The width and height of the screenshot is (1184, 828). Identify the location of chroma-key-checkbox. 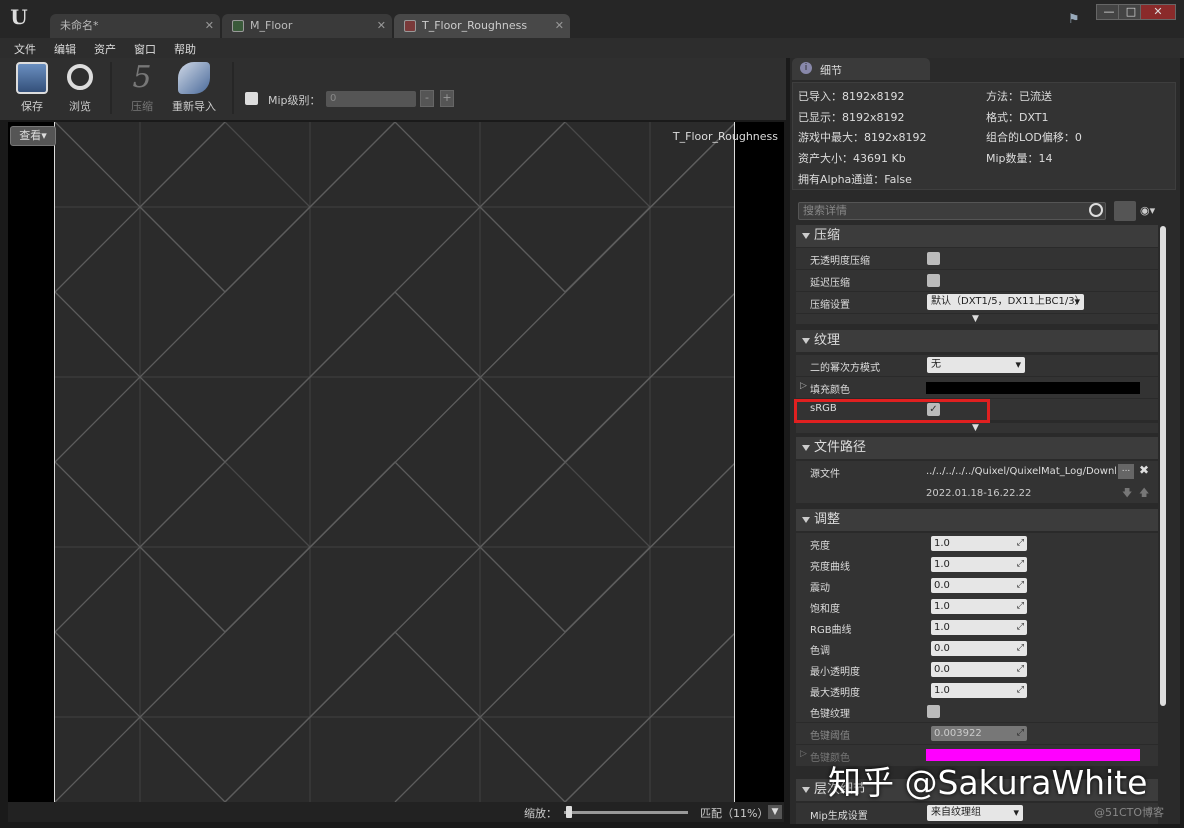
(933, 711).